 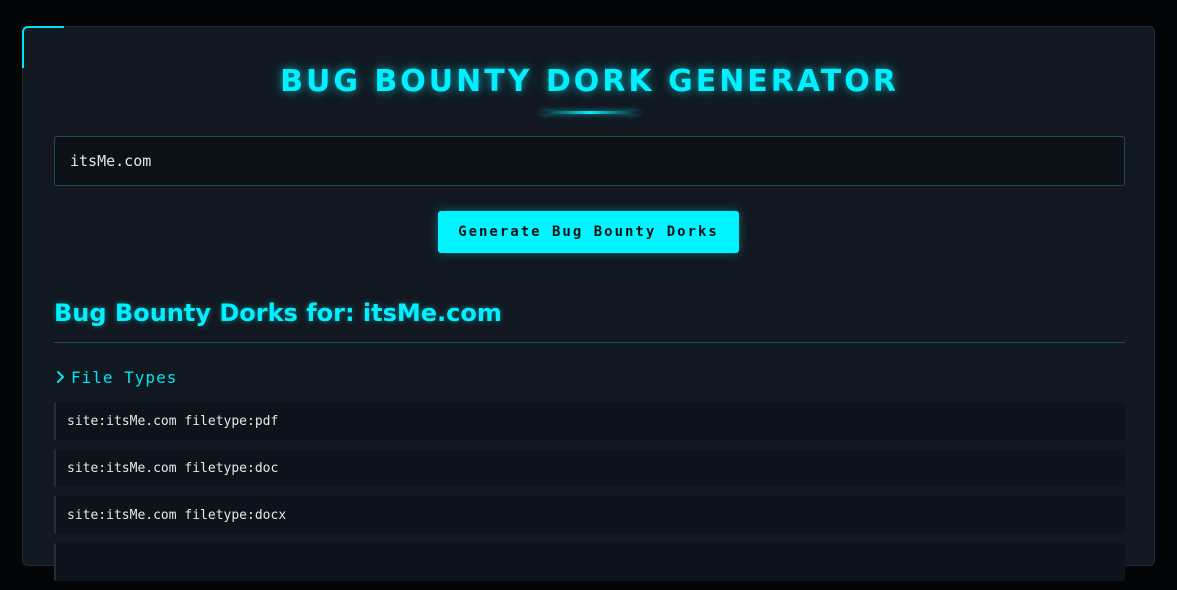 I want to click on dork-item: site:itsMe.com filetype:pdf, so click(x=589, y=421).